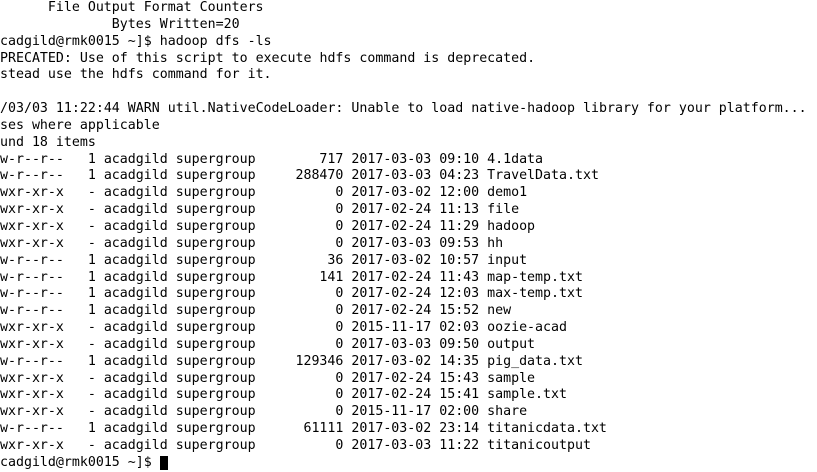  I want to click on modified-time: 09:53, so click(459, 243).